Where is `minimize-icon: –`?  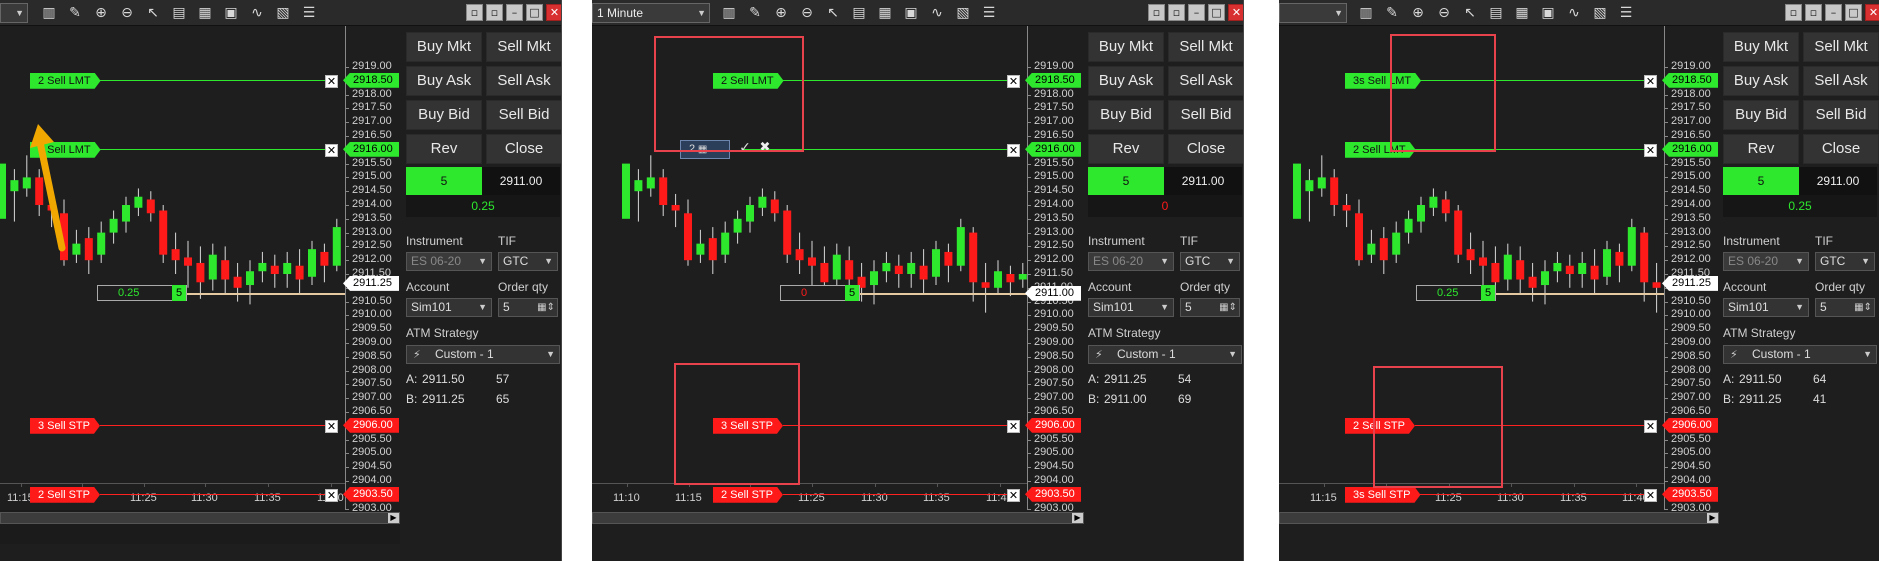 minimize-icon: – is located at coordinates (514, 12).